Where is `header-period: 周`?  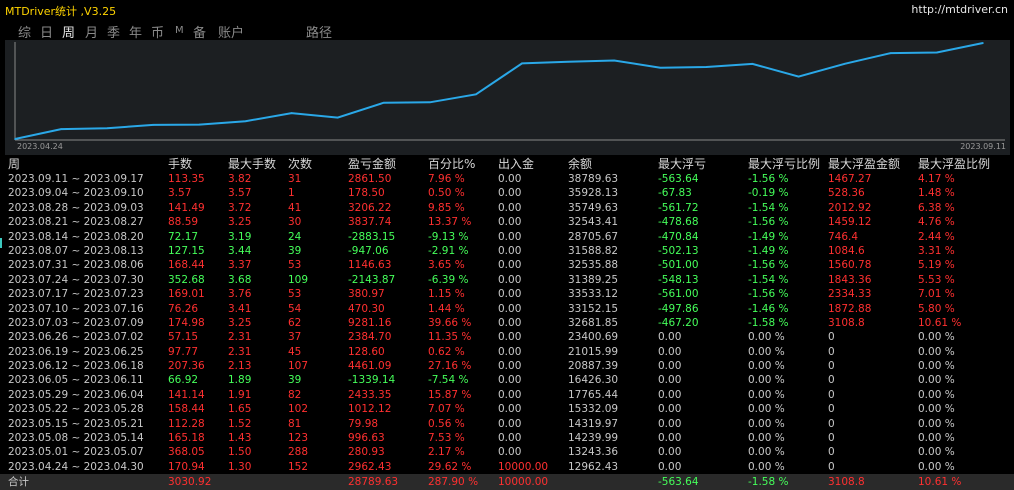
header-period: 周 is located at coordinates (14, 164).